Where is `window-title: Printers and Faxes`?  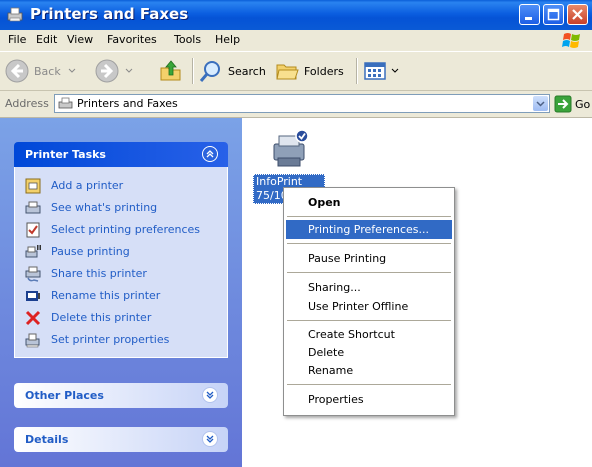 window-title: Printers and Faxes is located at coordinates (109, 14).